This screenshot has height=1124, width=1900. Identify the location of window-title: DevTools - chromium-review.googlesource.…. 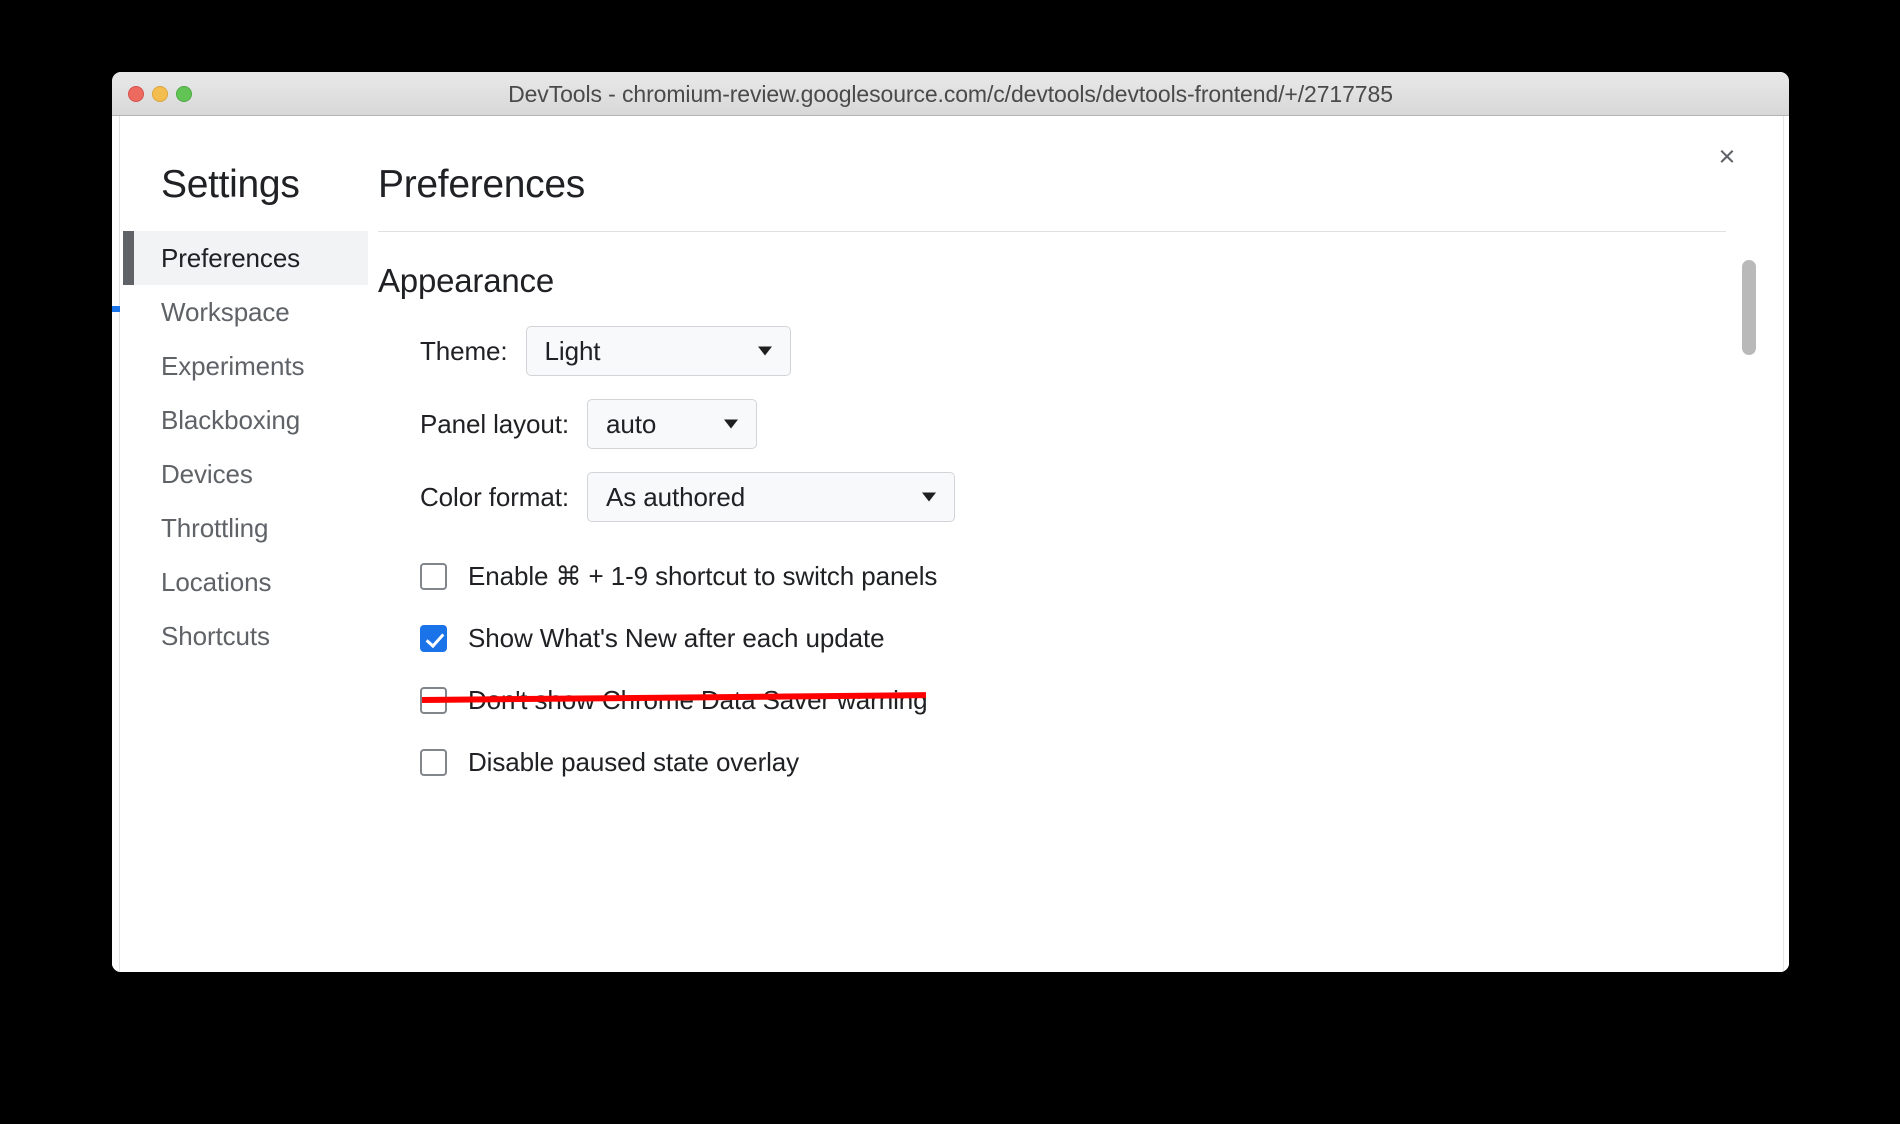
(950, 93).